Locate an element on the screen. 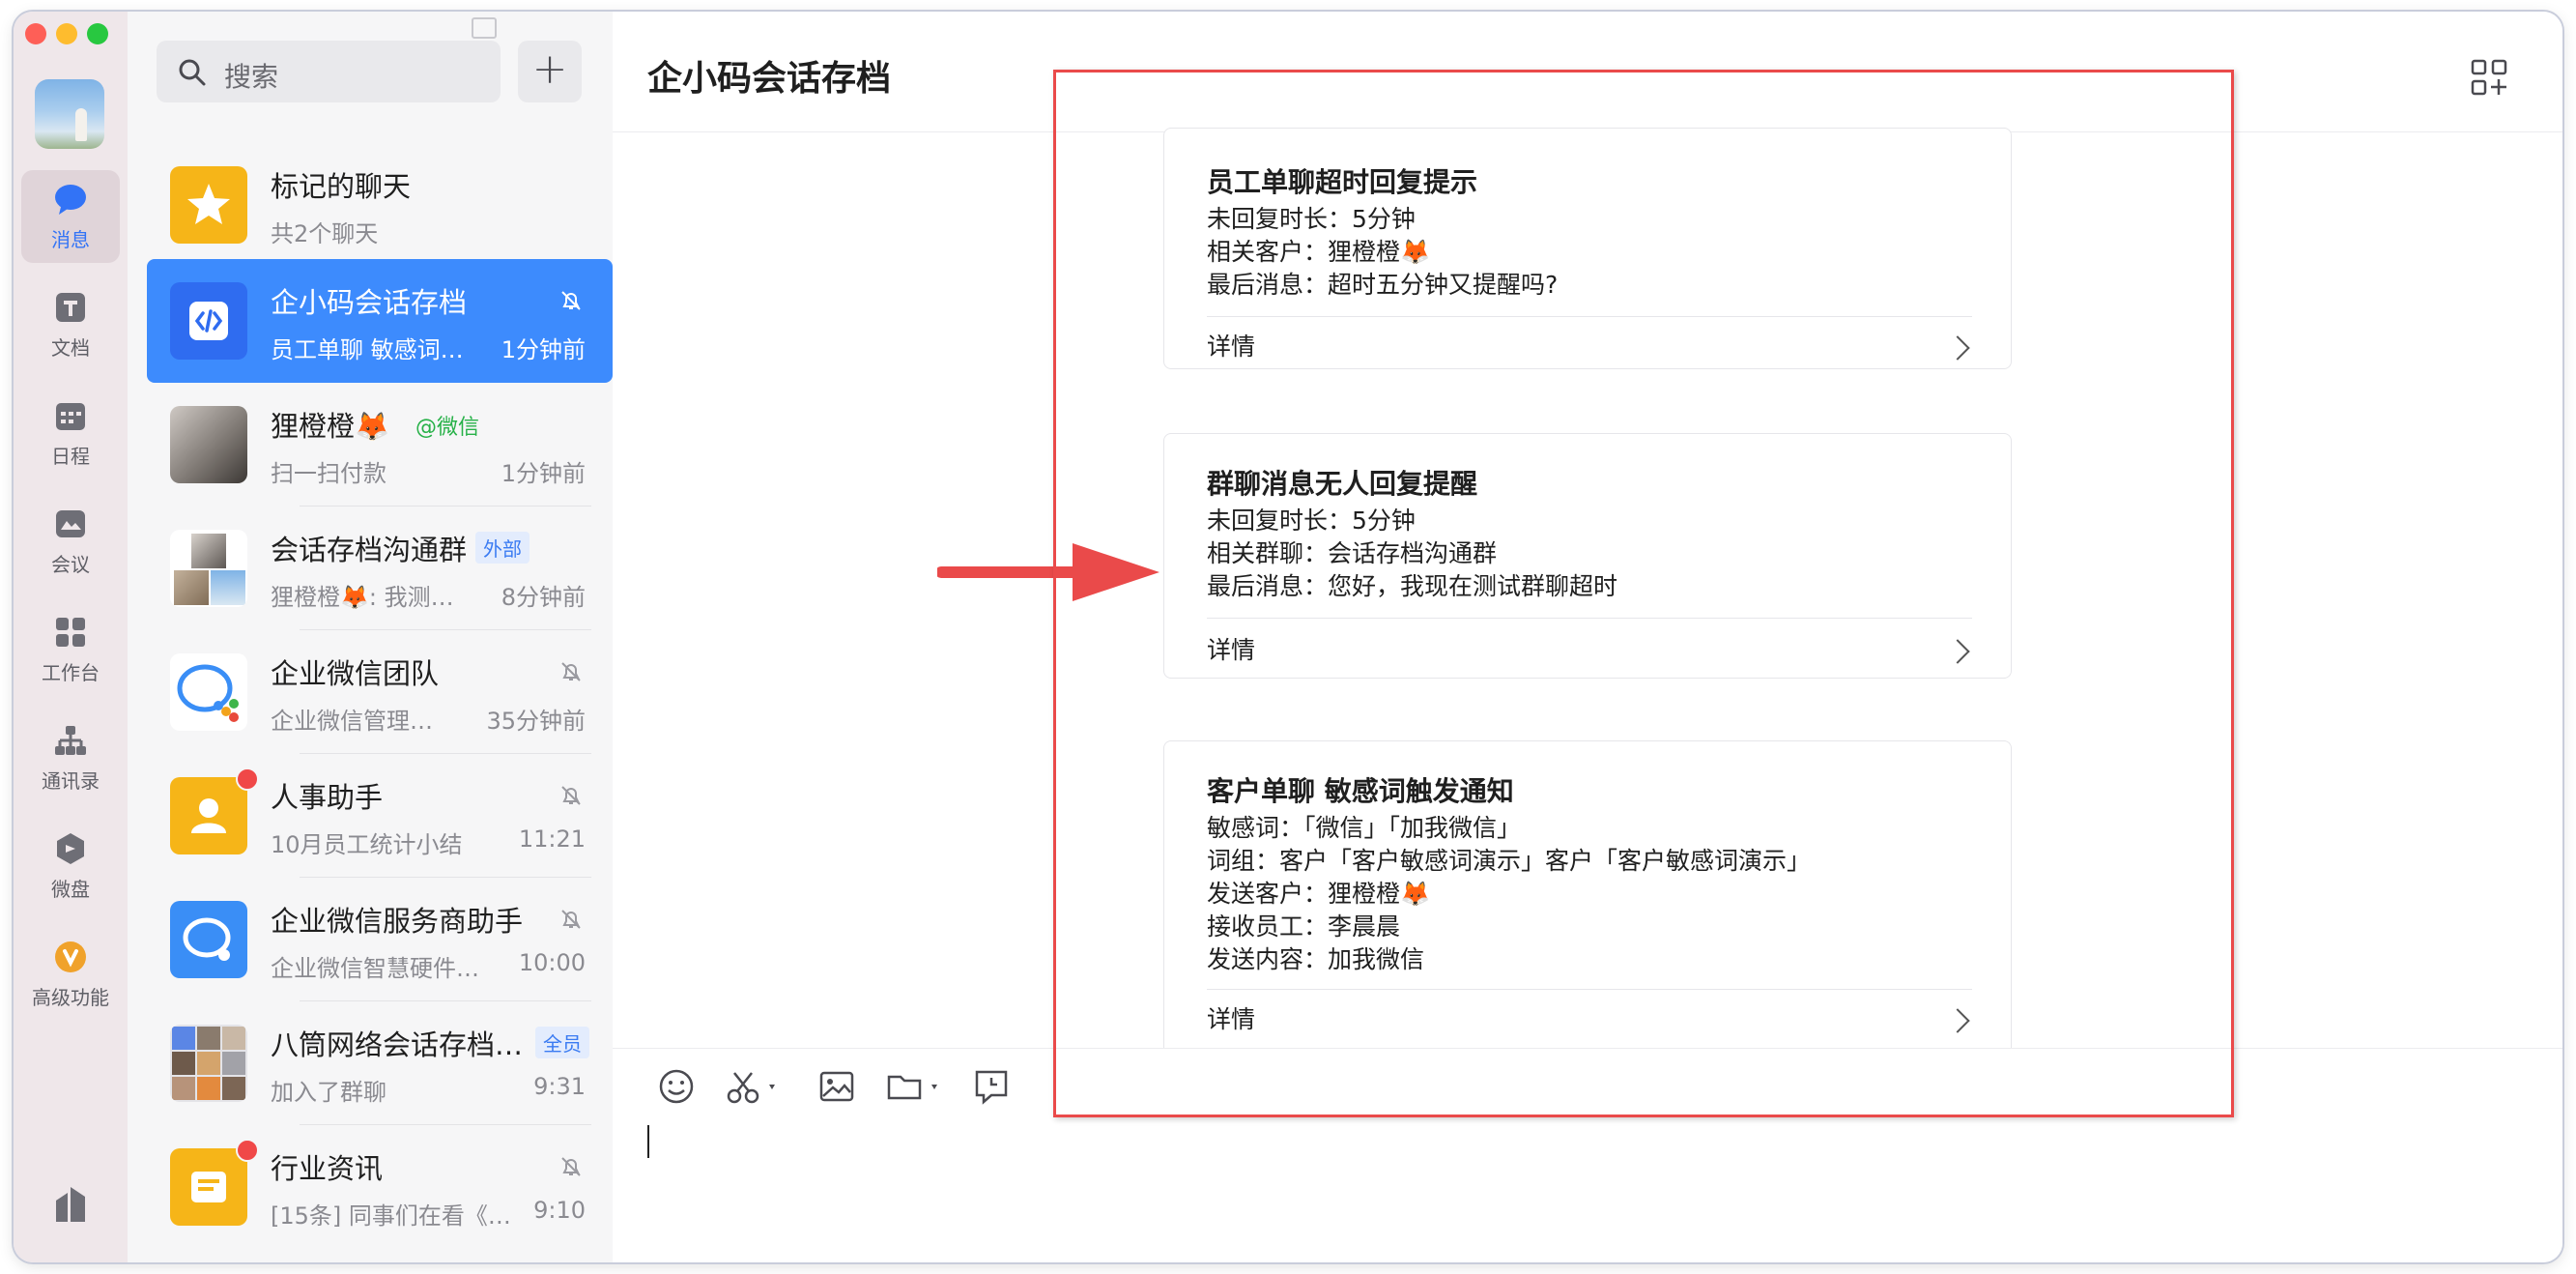  card-line: 发送客户：狸橙橙🦊 is located at coordinates (1319, 894).